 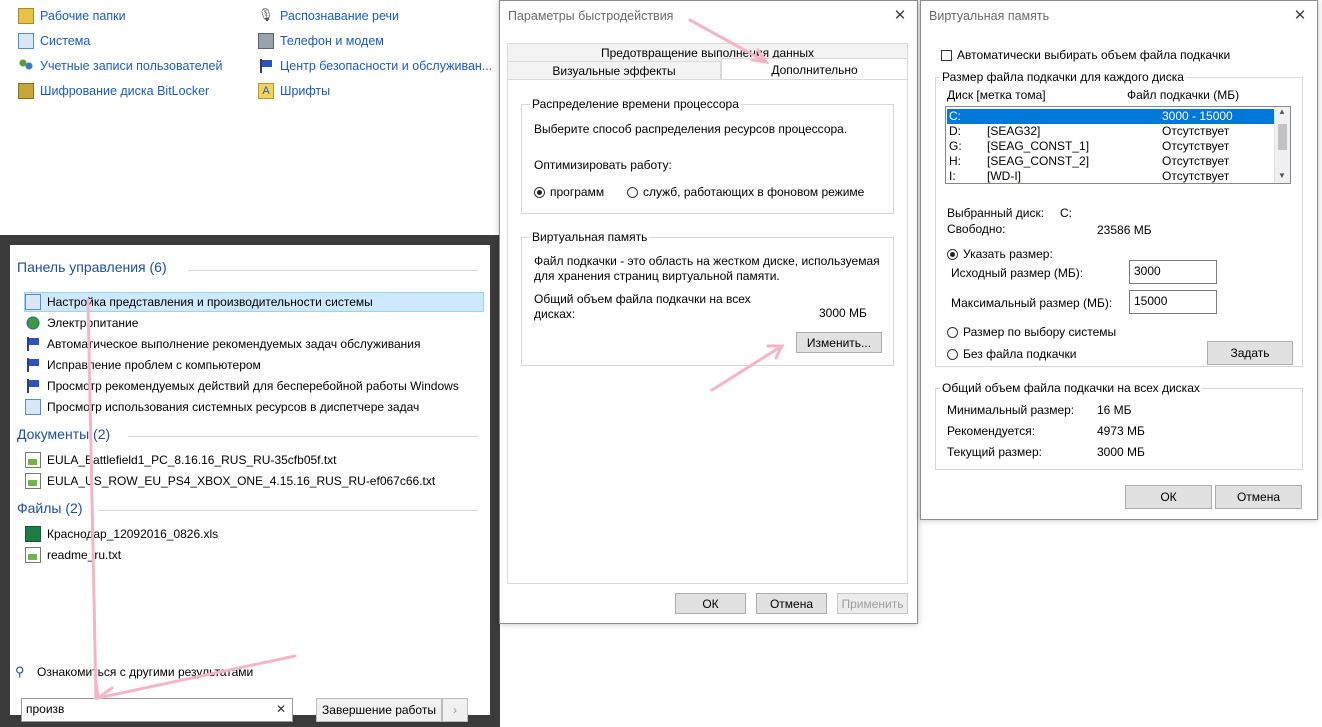 I want to click on cancel-button: Отмена, so click(x=791, y=603).